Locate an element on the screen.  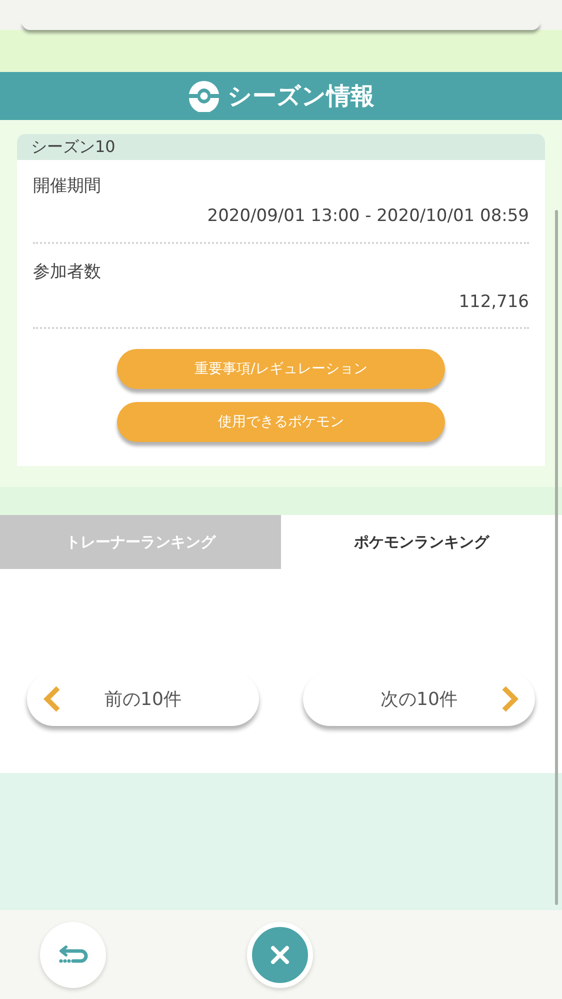
section-title: シーズン情報 is located at coordinates (301, 96).